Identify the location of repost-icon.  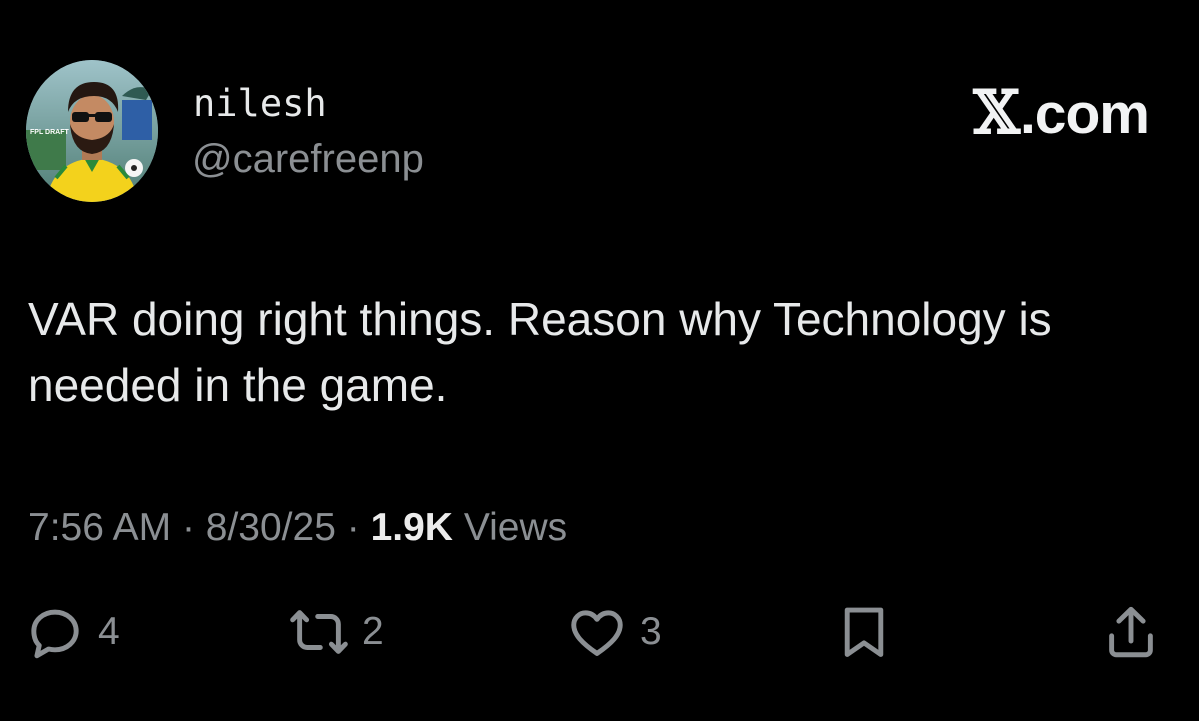
(319, 632).